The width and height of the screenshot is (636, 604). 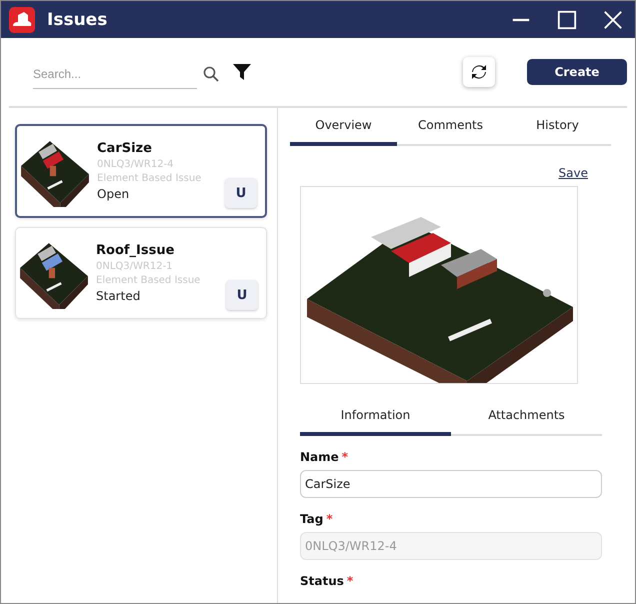 What do you see at coordinates (343, 127) in the screenshot?
I see `detail-tab: Overview` at bounding box center [343, 127].